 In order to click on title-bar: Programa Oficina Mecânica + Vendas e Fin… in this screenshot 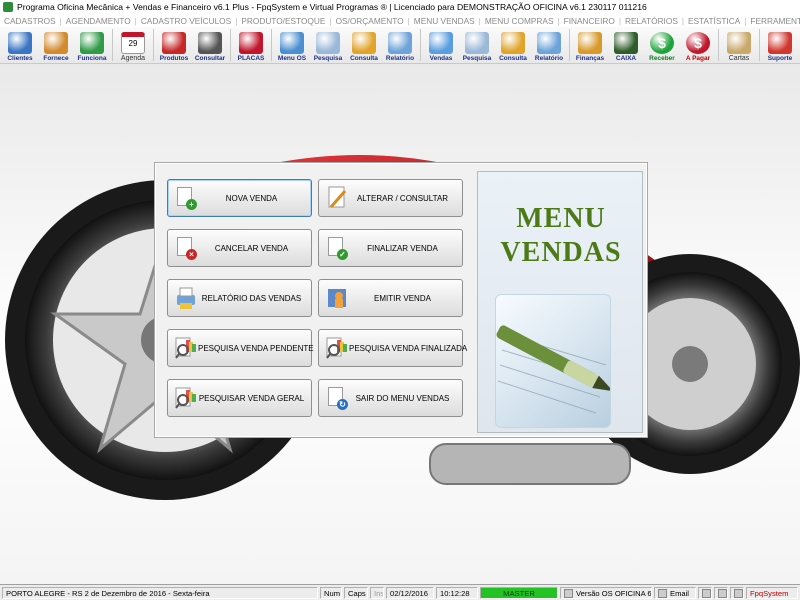, I will do `click(400, 7)`.